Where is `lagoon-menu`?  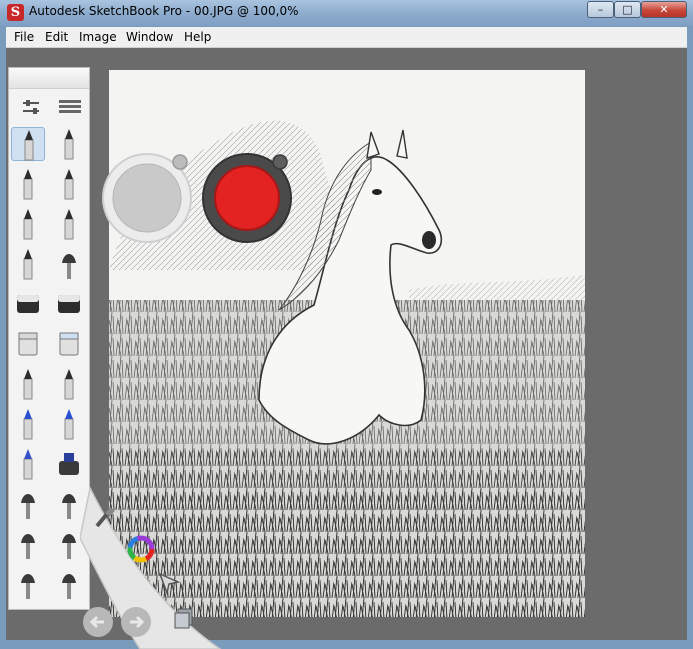 lagoon-menu is located at coordinates (155, 563).